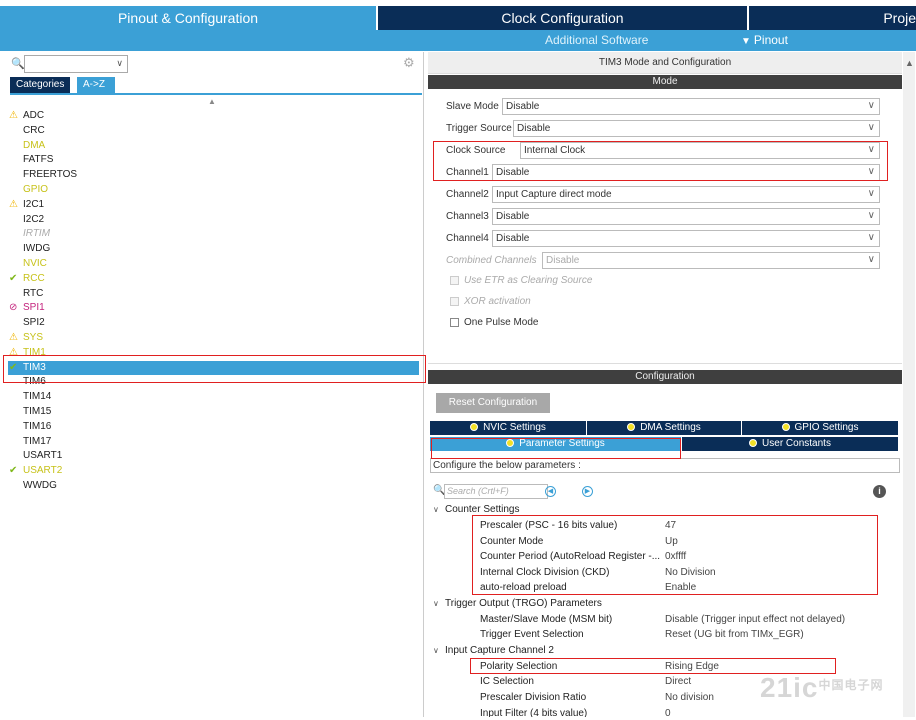 The image size is (916, 720). What do you see at coordinates (216, 294) in the screenshot?
I see `peripheral-item-rtc: RTC` at bounding box center [216, 294].